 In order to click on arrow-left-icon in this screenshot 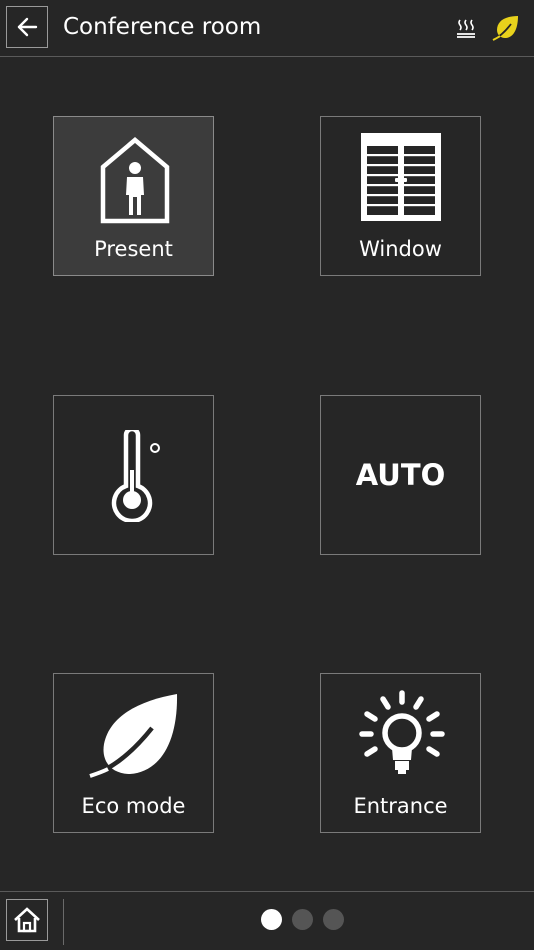, I will do `click(27, 27)`.